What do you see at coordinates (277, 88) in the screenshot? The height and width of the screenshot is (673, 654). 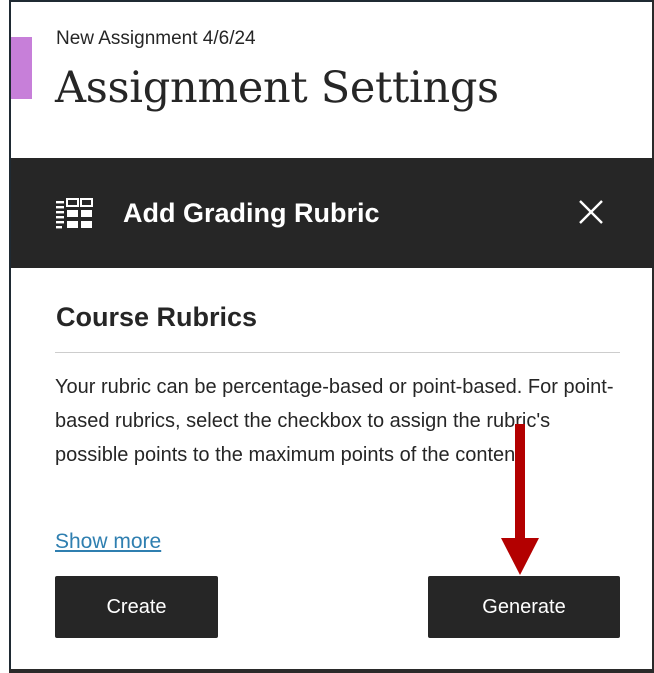 I see `page-title: Assignment Settings` at bounding box center [277, 88].